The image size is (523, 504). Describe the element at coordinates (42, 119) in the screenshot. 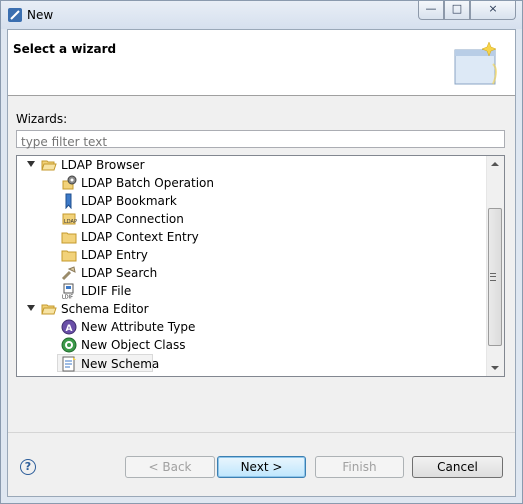

I see `wizards-label: Wizards:` at that location.